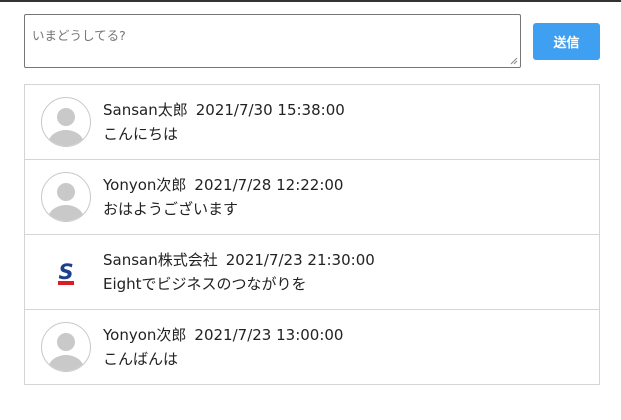  Describe the element at coordinates (514, 61) in the screenshot. I see `resize-handle-icon` at that location.